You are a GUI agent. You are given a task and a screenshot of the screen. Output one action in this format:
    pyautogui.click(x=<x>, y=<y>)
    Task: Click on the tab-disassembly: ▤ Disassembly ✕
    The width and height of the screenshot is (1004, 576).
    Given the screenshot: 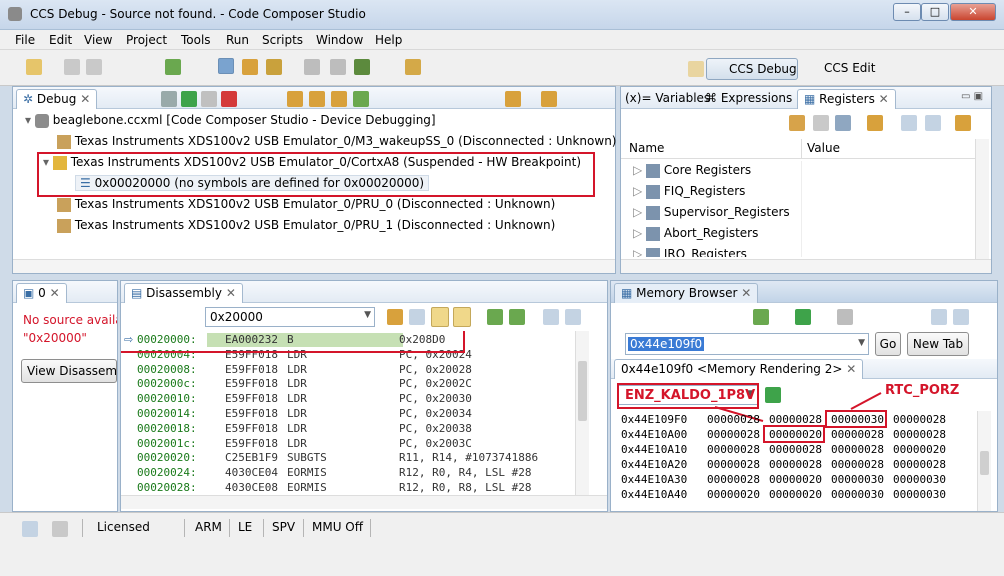 What is the action you would take?
    pyautogui.click(x=183, y=293)
    